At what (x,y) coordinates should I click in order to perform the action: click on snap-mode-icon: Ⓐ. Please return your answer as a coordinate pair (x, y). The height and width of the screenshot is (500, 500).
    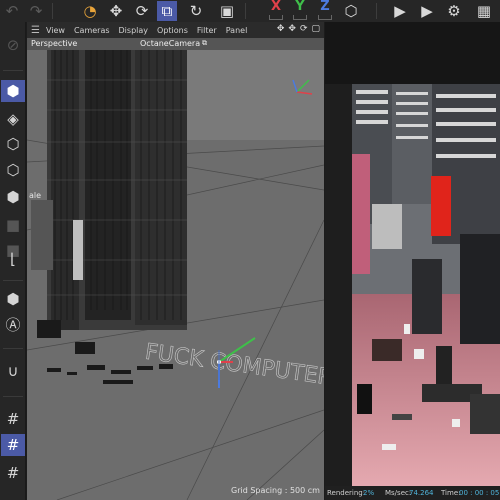
    Looking at the image, I should click on (13, 324).